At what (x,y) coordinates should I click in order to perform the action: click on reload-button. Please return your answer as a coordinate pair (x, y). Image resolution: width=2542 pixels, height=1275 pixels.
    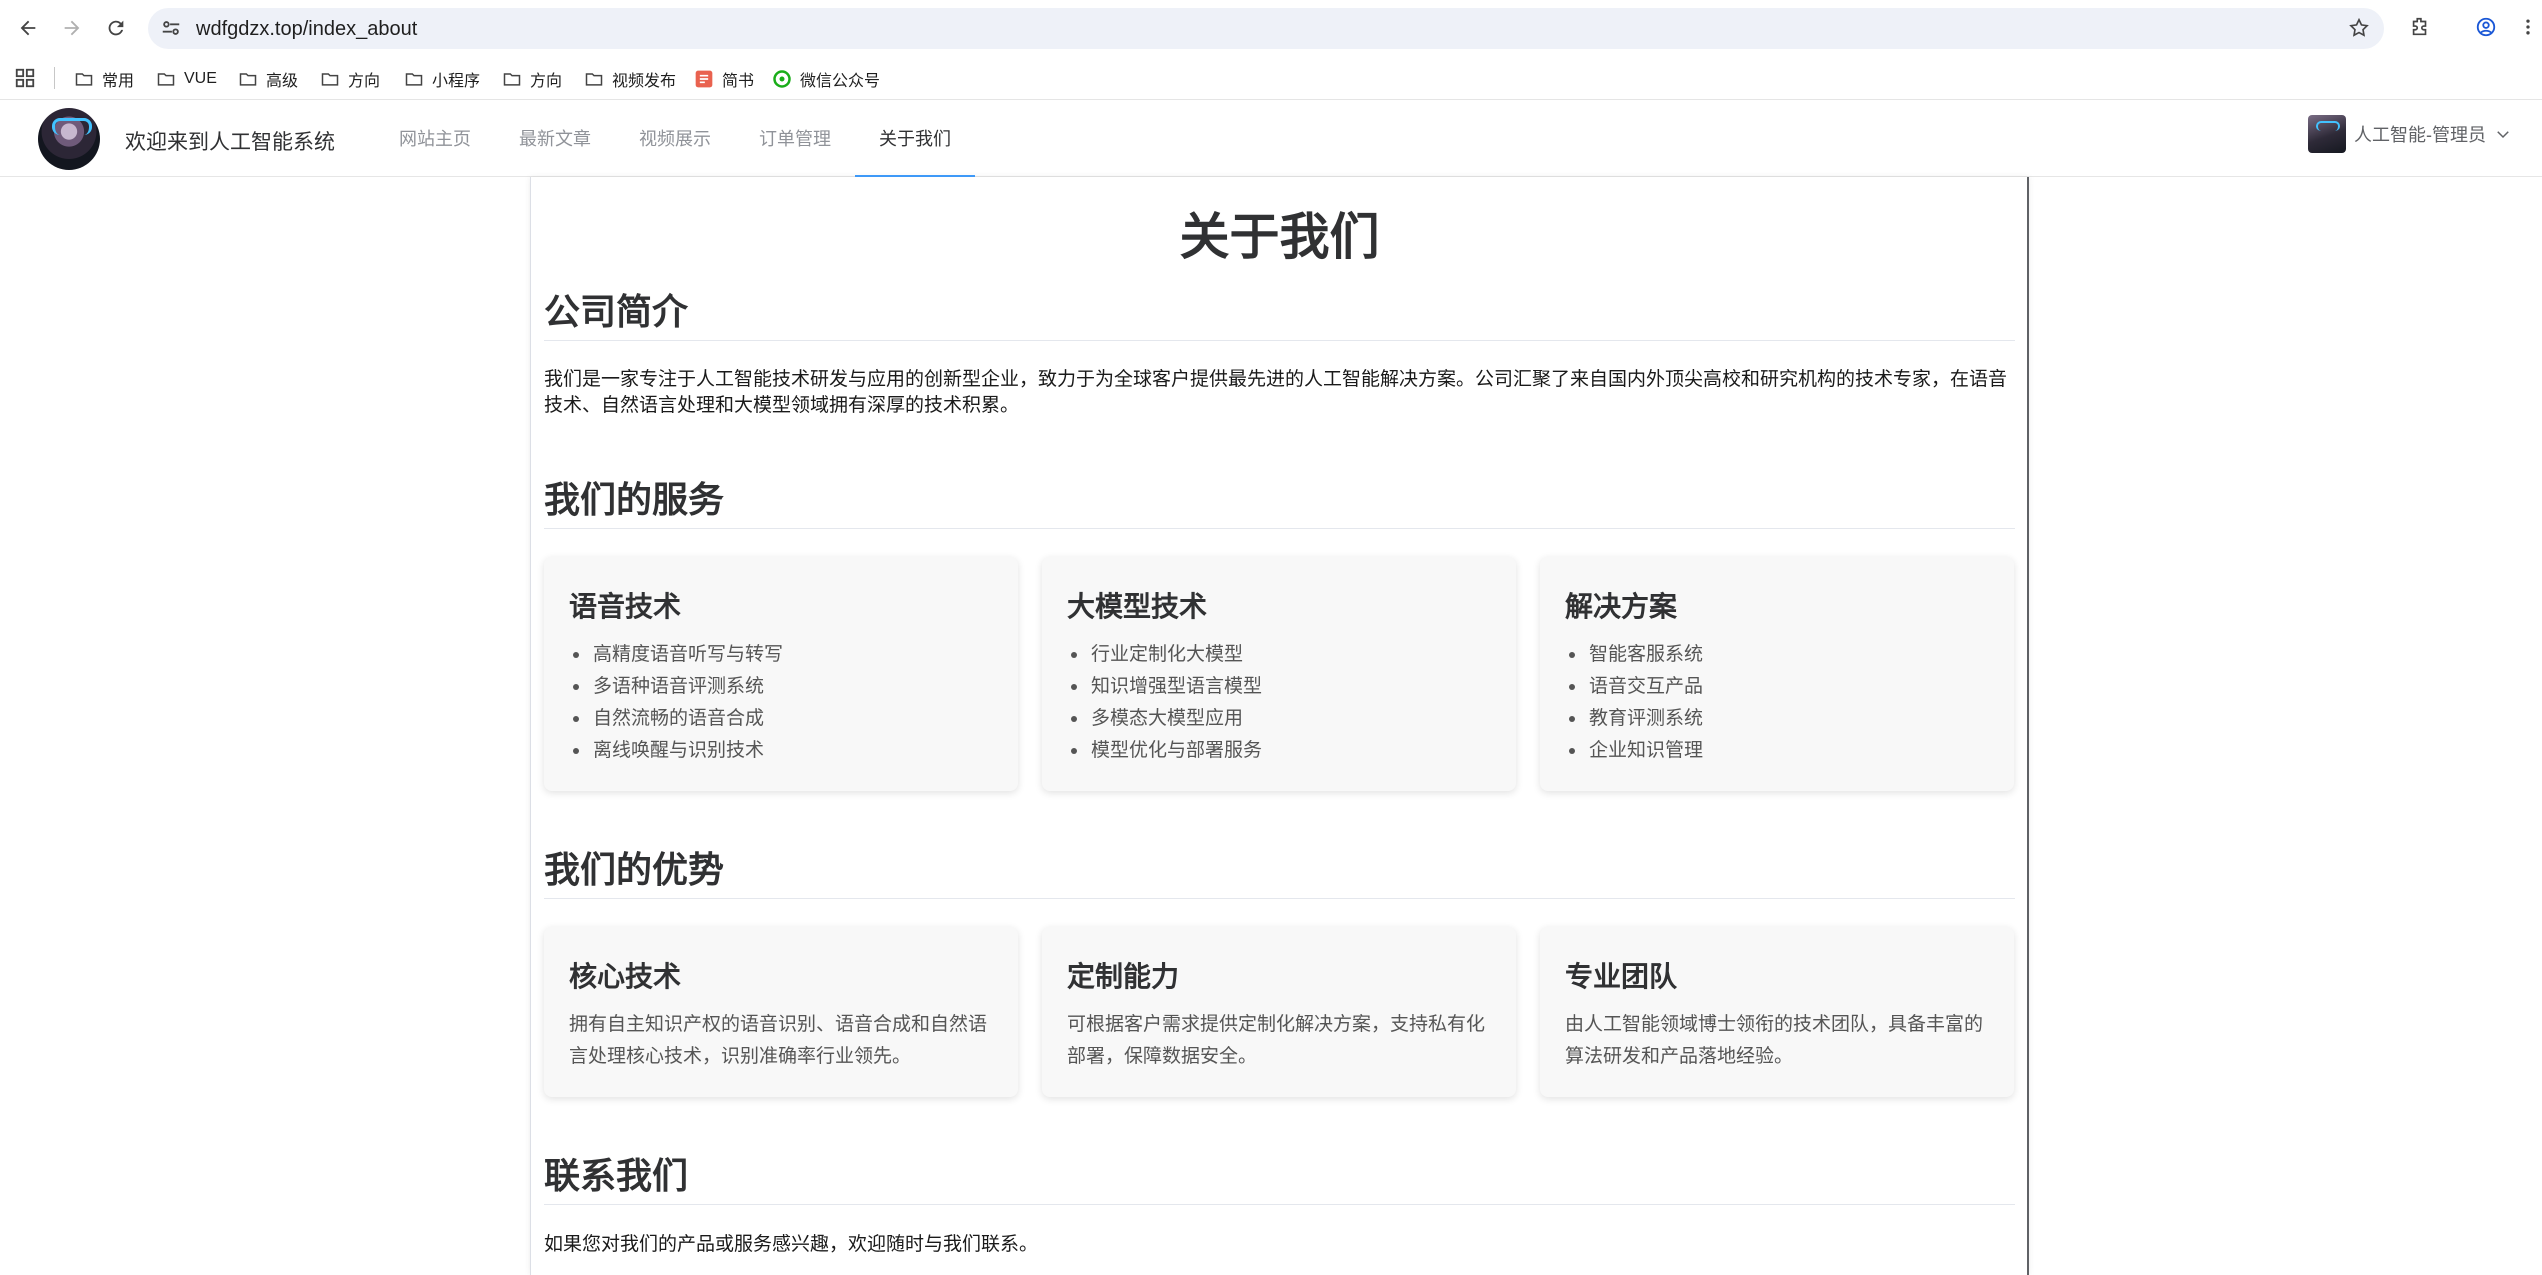
    Looking at the image, I should click on (116, 28).